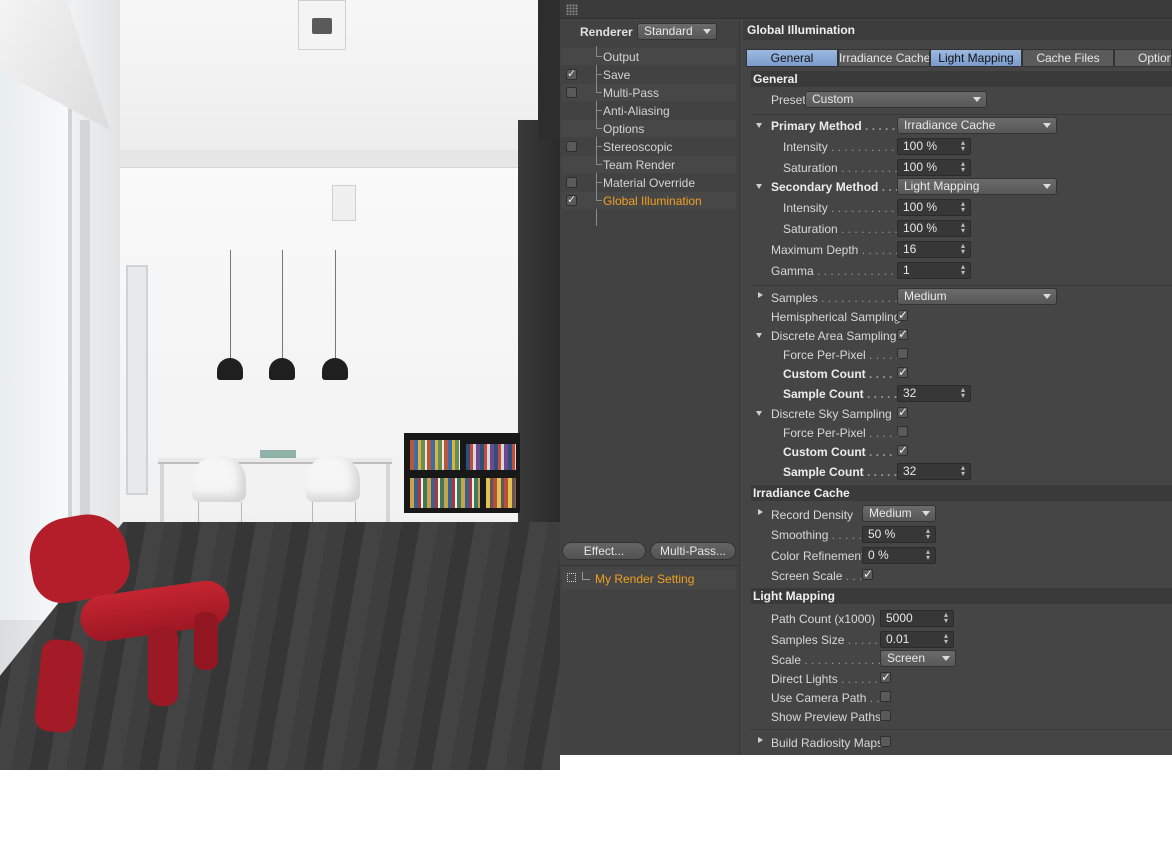 This screenshot has height=848, width=1172. What do you see at coordinates (649, 200) in the screenshot?
I see `tree-item-global-illumination: ✓ Global Illumination` at bounding box center [649, 200].